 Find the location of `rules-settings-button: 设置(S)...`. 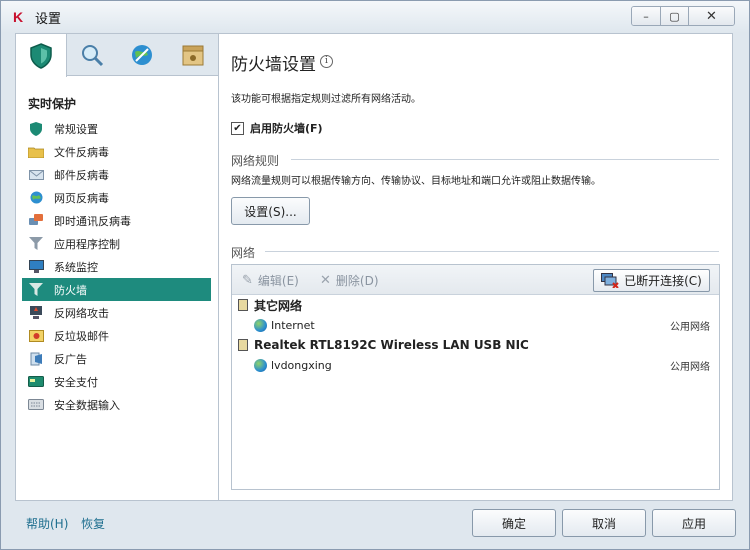

rules-settings-button: 设置(S)... is located at coordinates (270, 211).